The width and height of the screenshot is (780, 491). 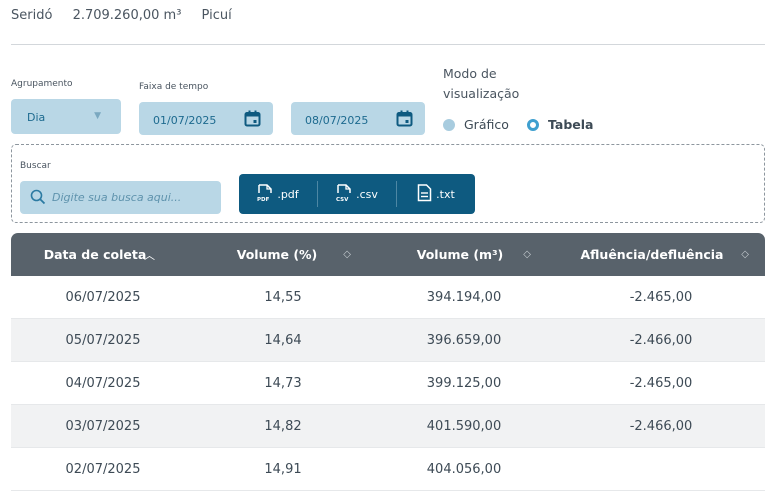 What do you see at coordinates (464, 426) in the screenshot?
I see `cell-volume-m3: 401.590,00` at bounding box center [464, 426].